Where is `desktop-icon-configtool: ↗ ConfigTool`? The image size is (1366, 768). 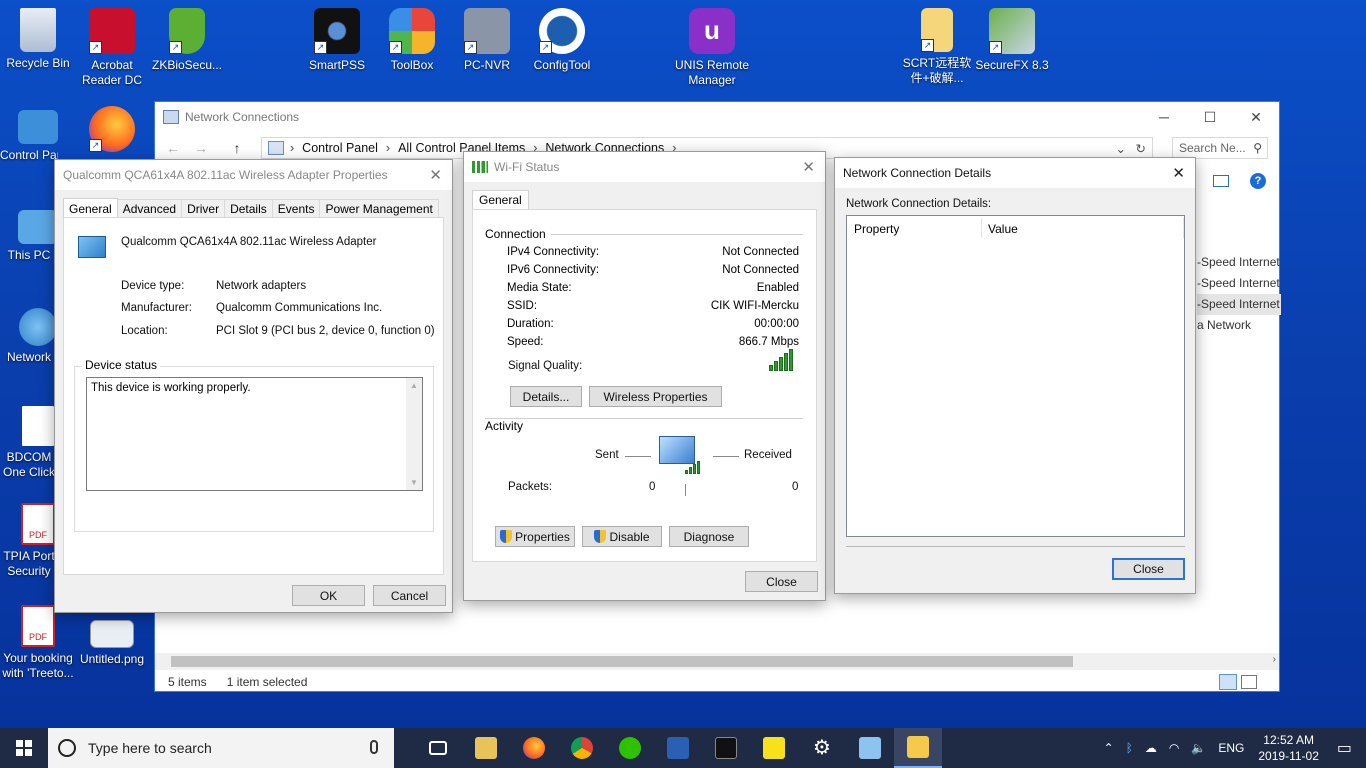
desktop-icon-configtool: ↗ ConfigTool is located at coordinates (562, 40).